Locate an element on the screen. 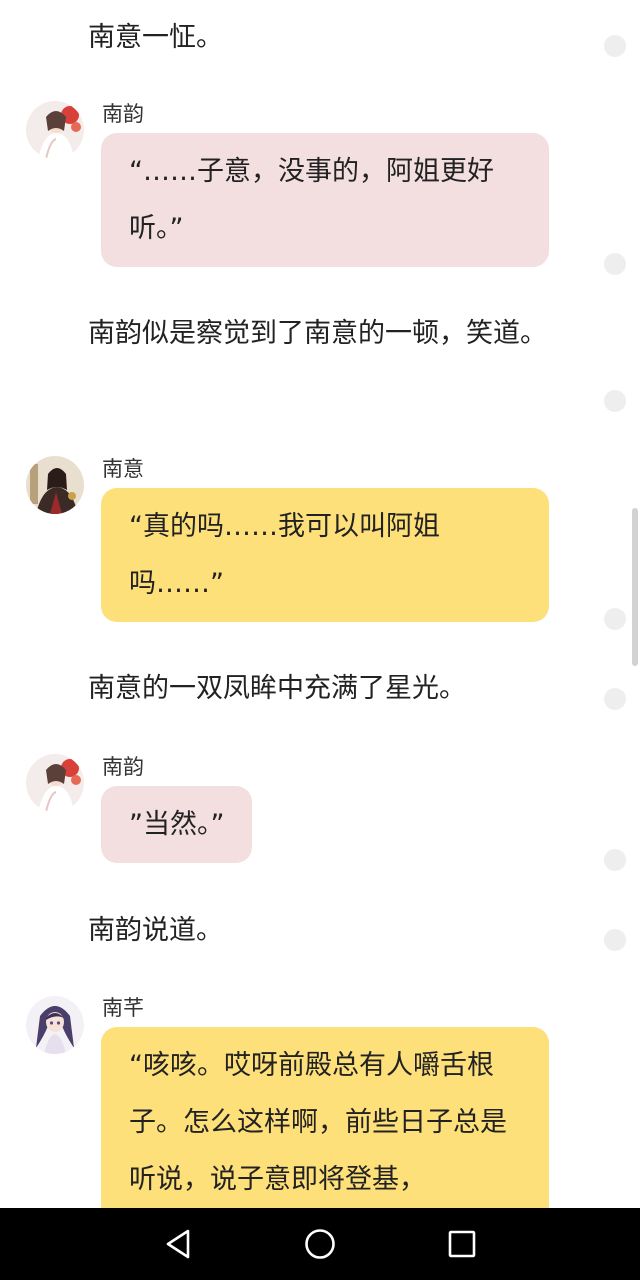 The width and height of the screenshot is (640, 1280). narration-text: 南意的一双凤眸中充满了星光。 is located at coordinates (277, 688).